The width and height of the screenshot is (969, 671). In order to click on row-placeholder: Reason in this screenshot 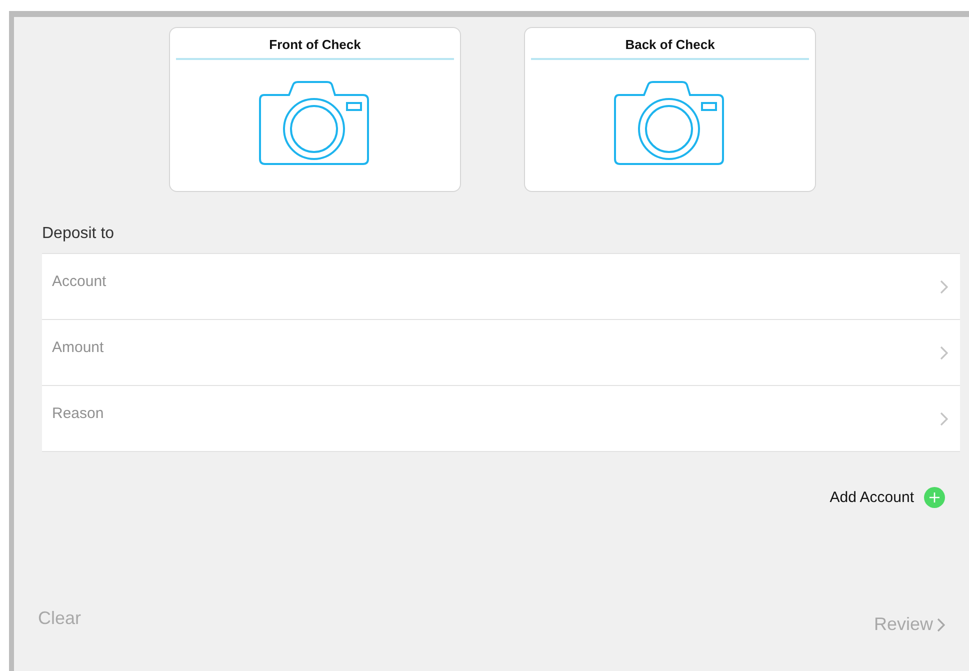, I will do `click(78, 413)`.